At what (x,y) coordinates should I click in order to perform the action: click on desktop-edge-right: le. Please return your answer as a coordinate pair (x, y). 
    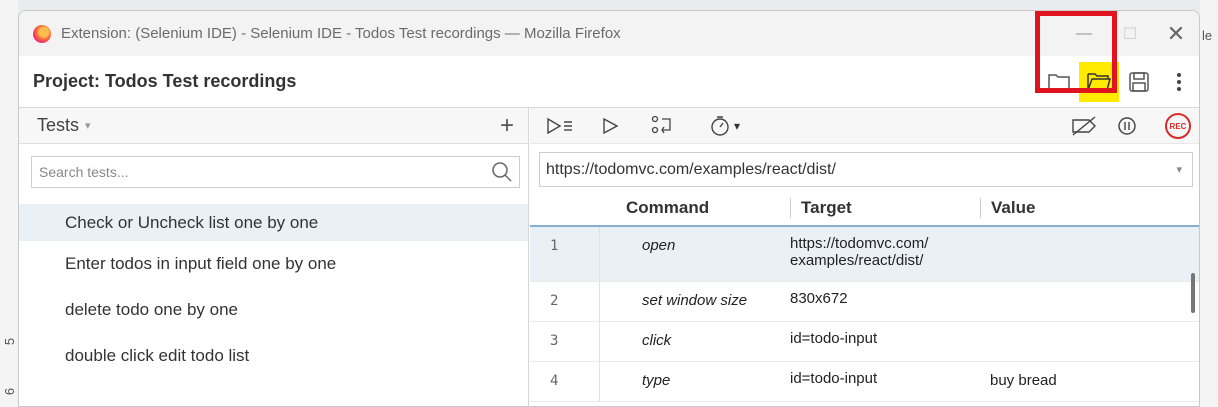
    Looking at the image, I should click on (1209, 203).